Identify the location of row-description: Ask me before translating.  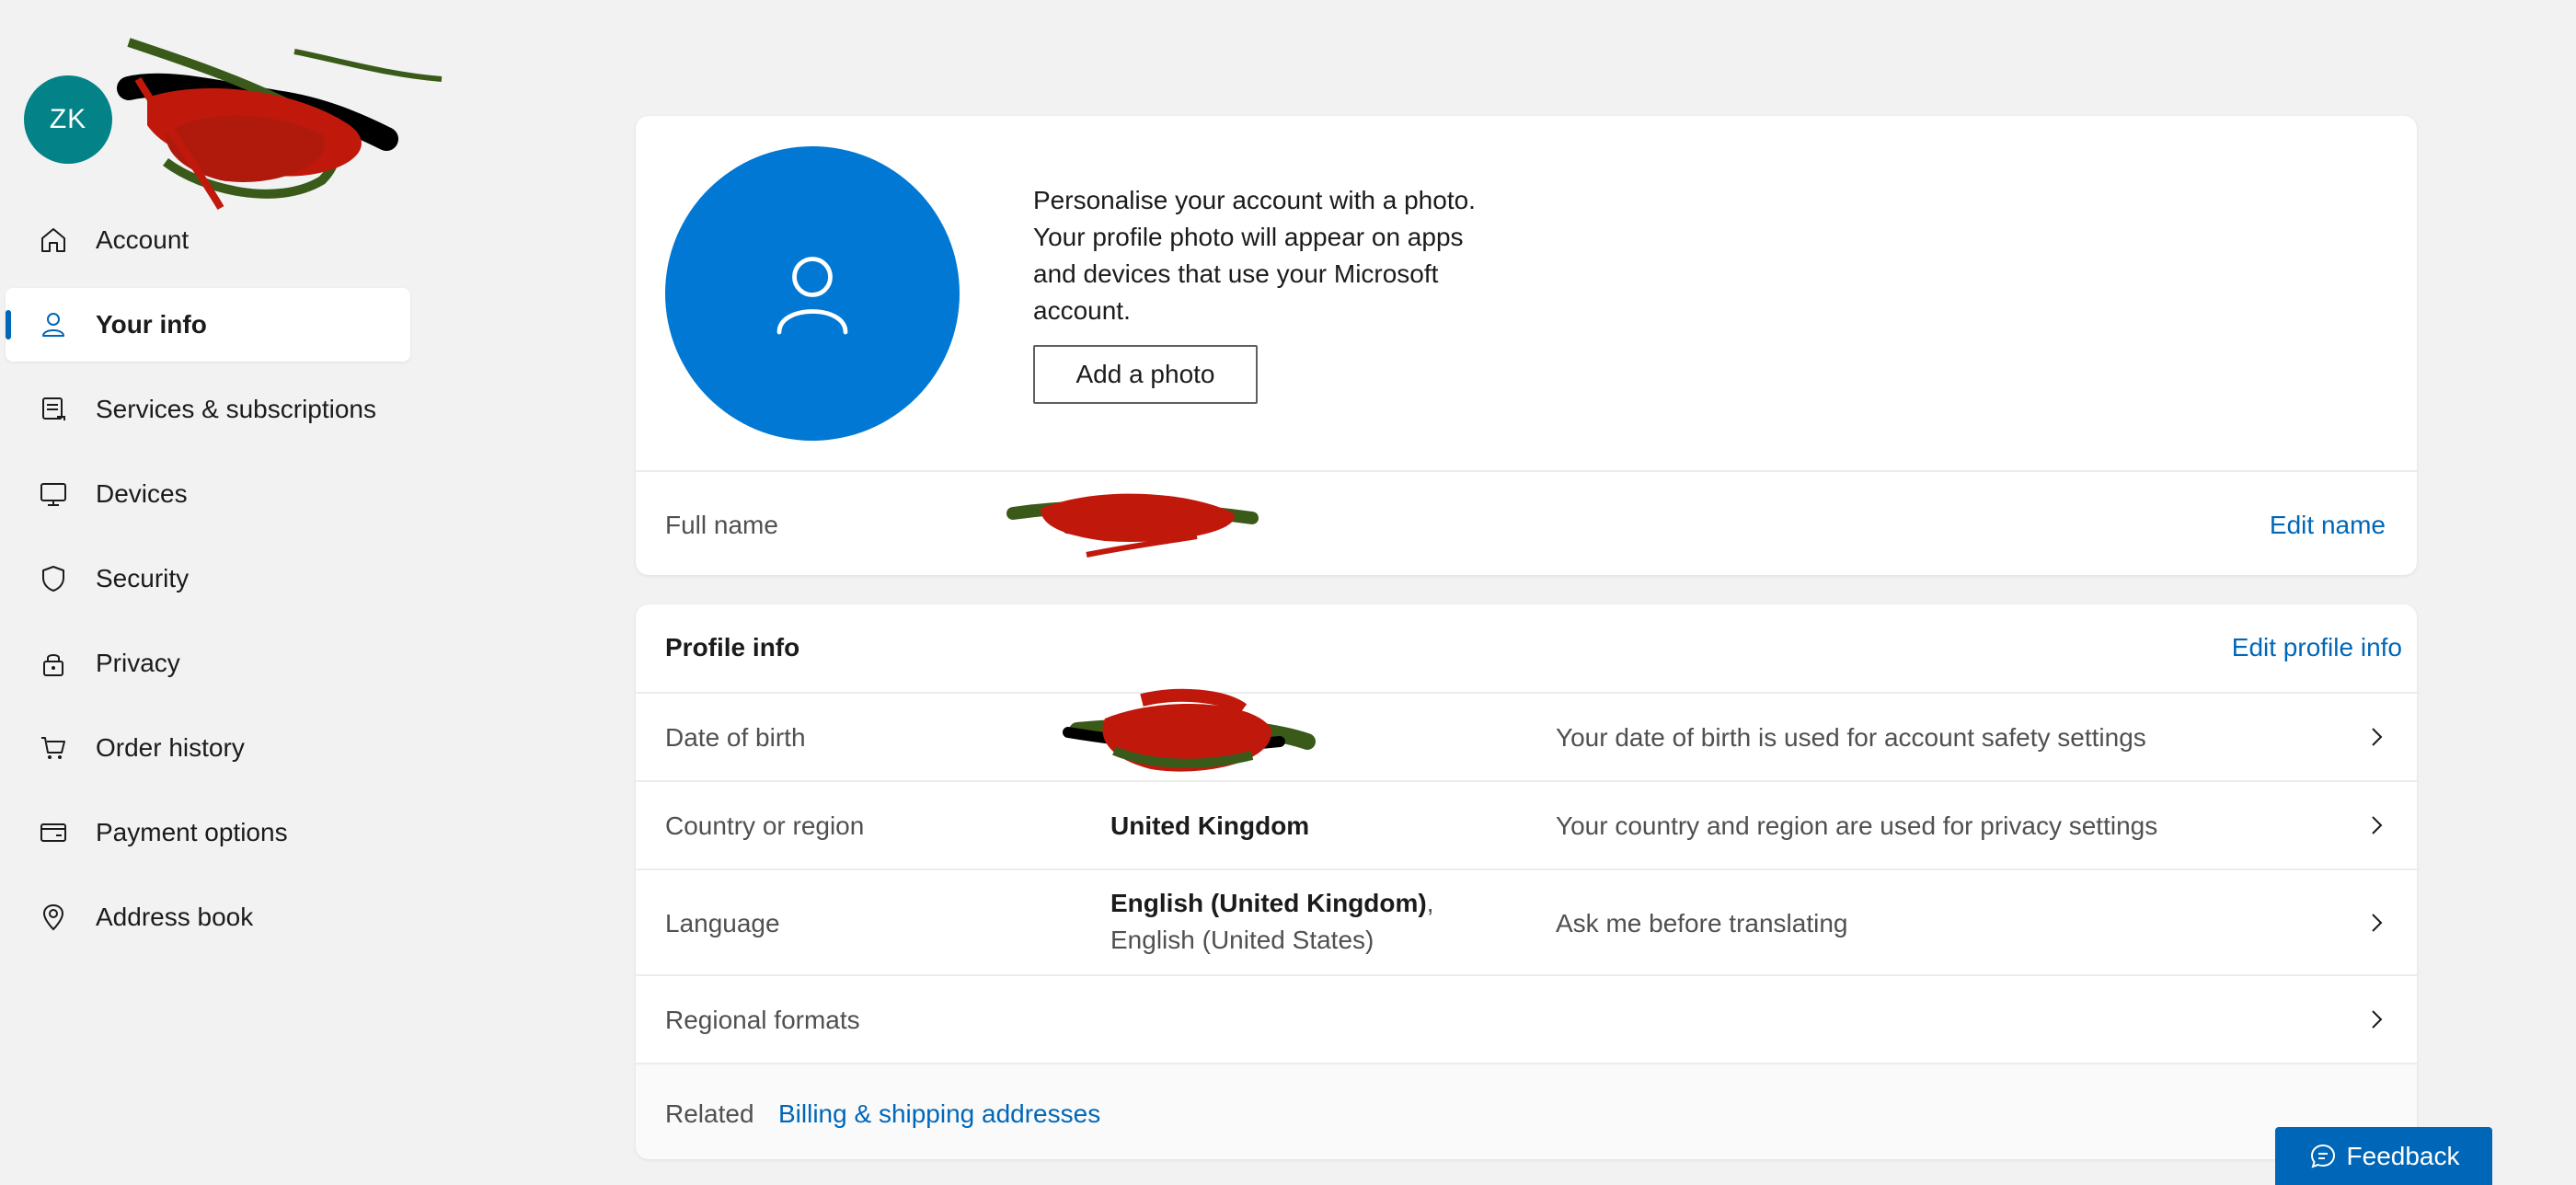
(1702, 923).